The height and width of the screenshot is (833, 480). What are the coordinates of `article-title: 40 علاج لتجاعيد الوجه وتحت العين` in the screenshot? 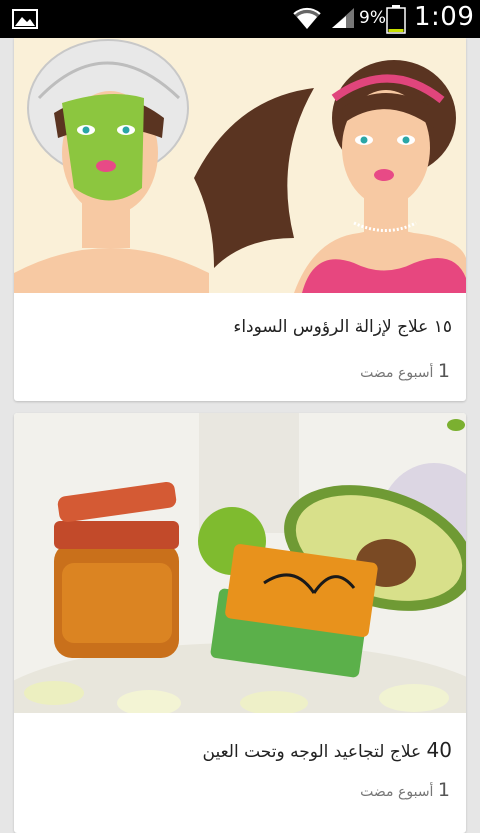 It's located at (328, 750).